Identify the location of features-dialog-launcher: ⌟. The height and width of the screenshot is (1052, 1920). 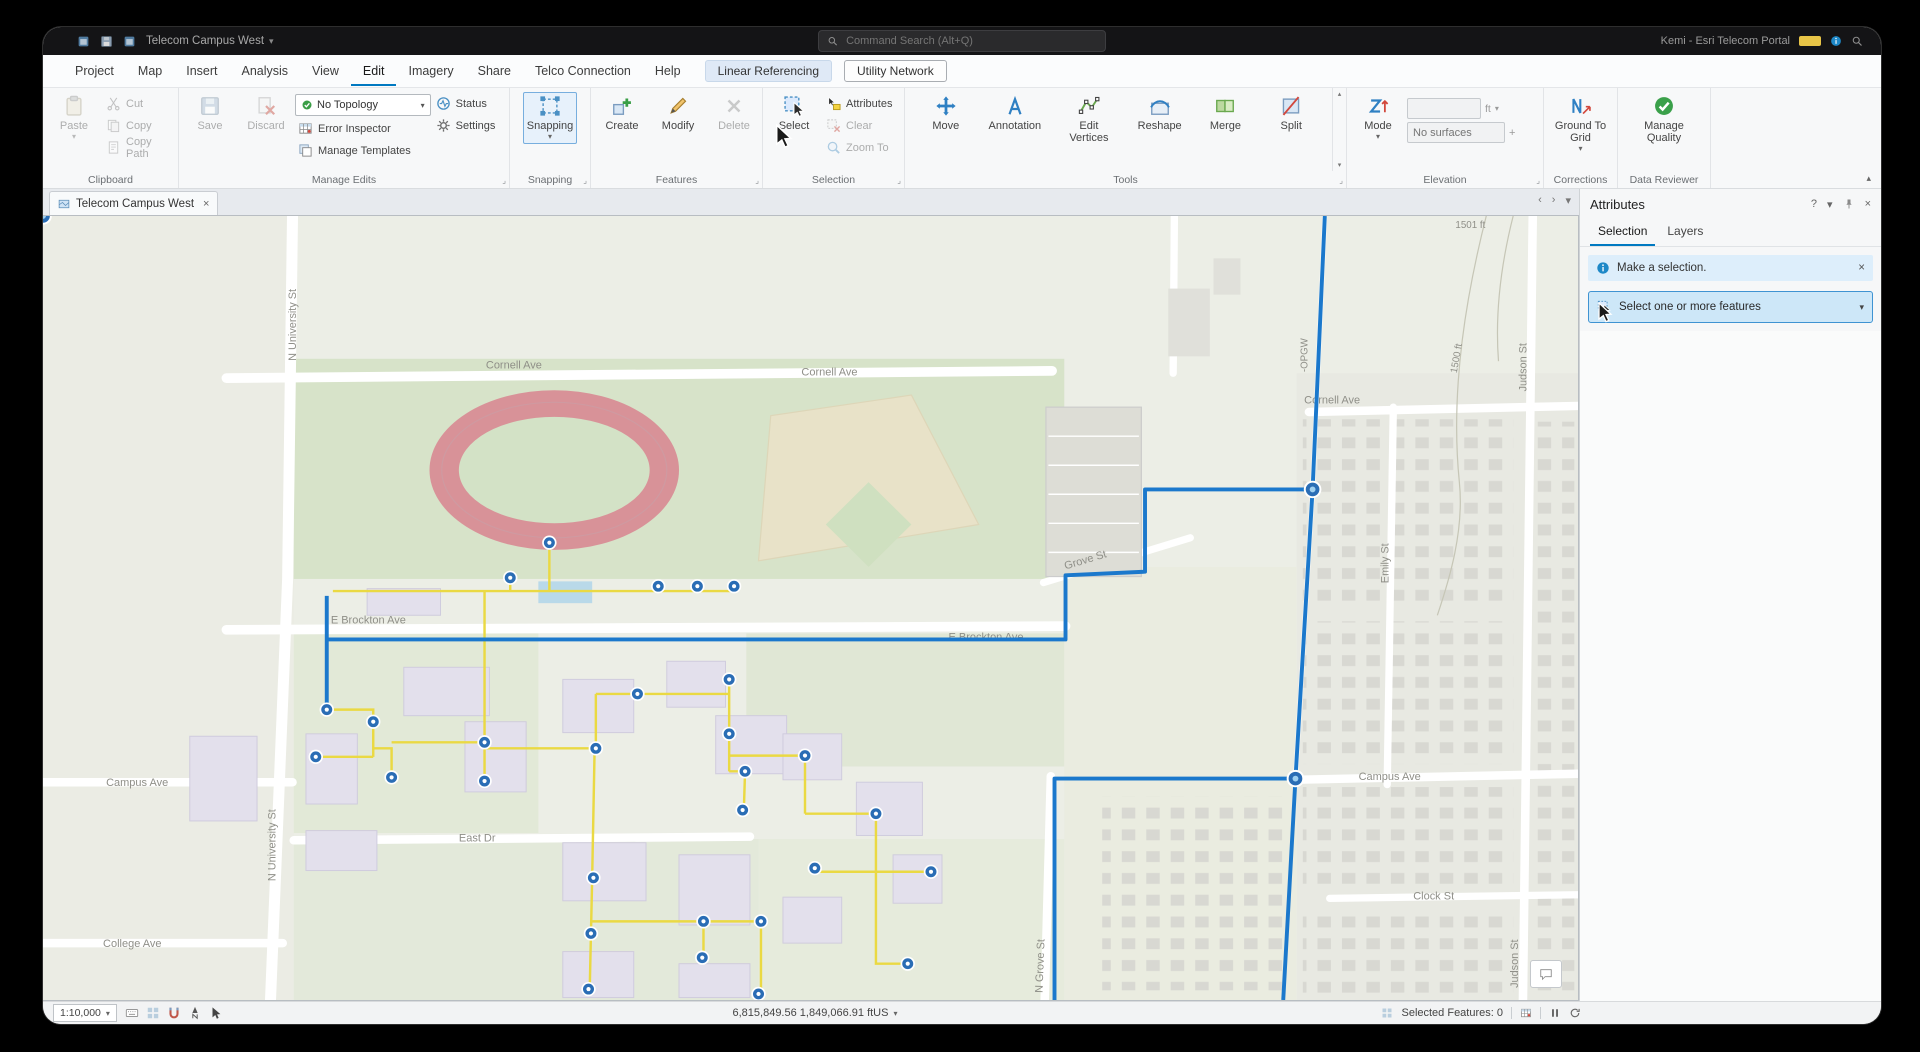
(757, 180).